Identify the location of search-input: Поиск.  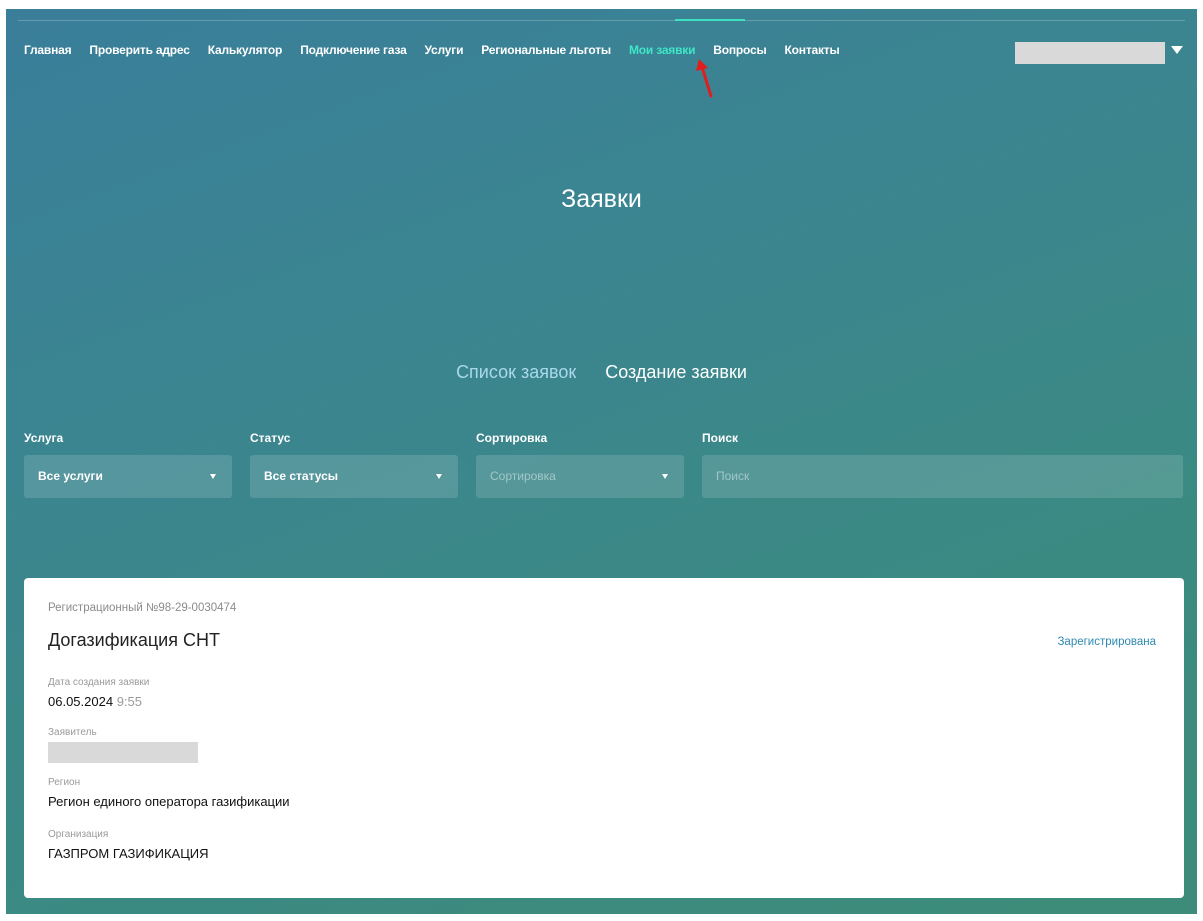
(942, 476).